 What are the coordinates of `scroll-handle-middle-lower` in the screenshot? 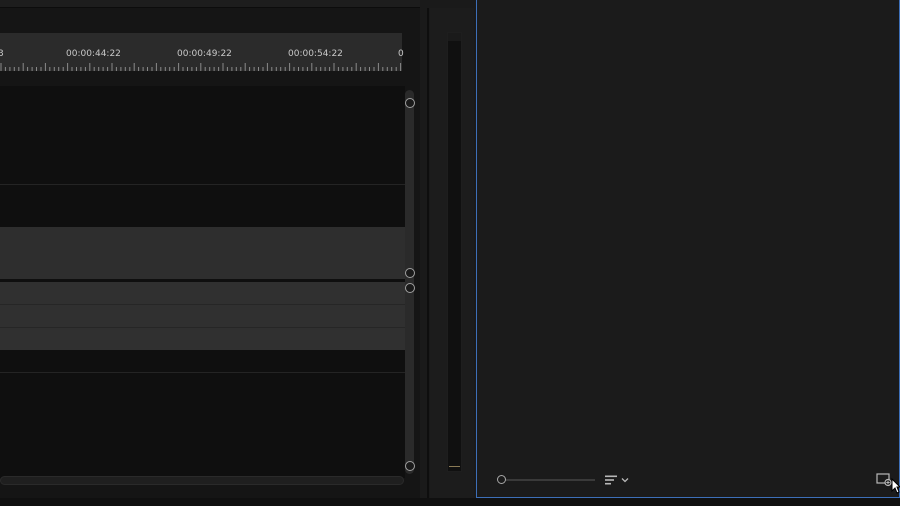 It's located at (410, 288).